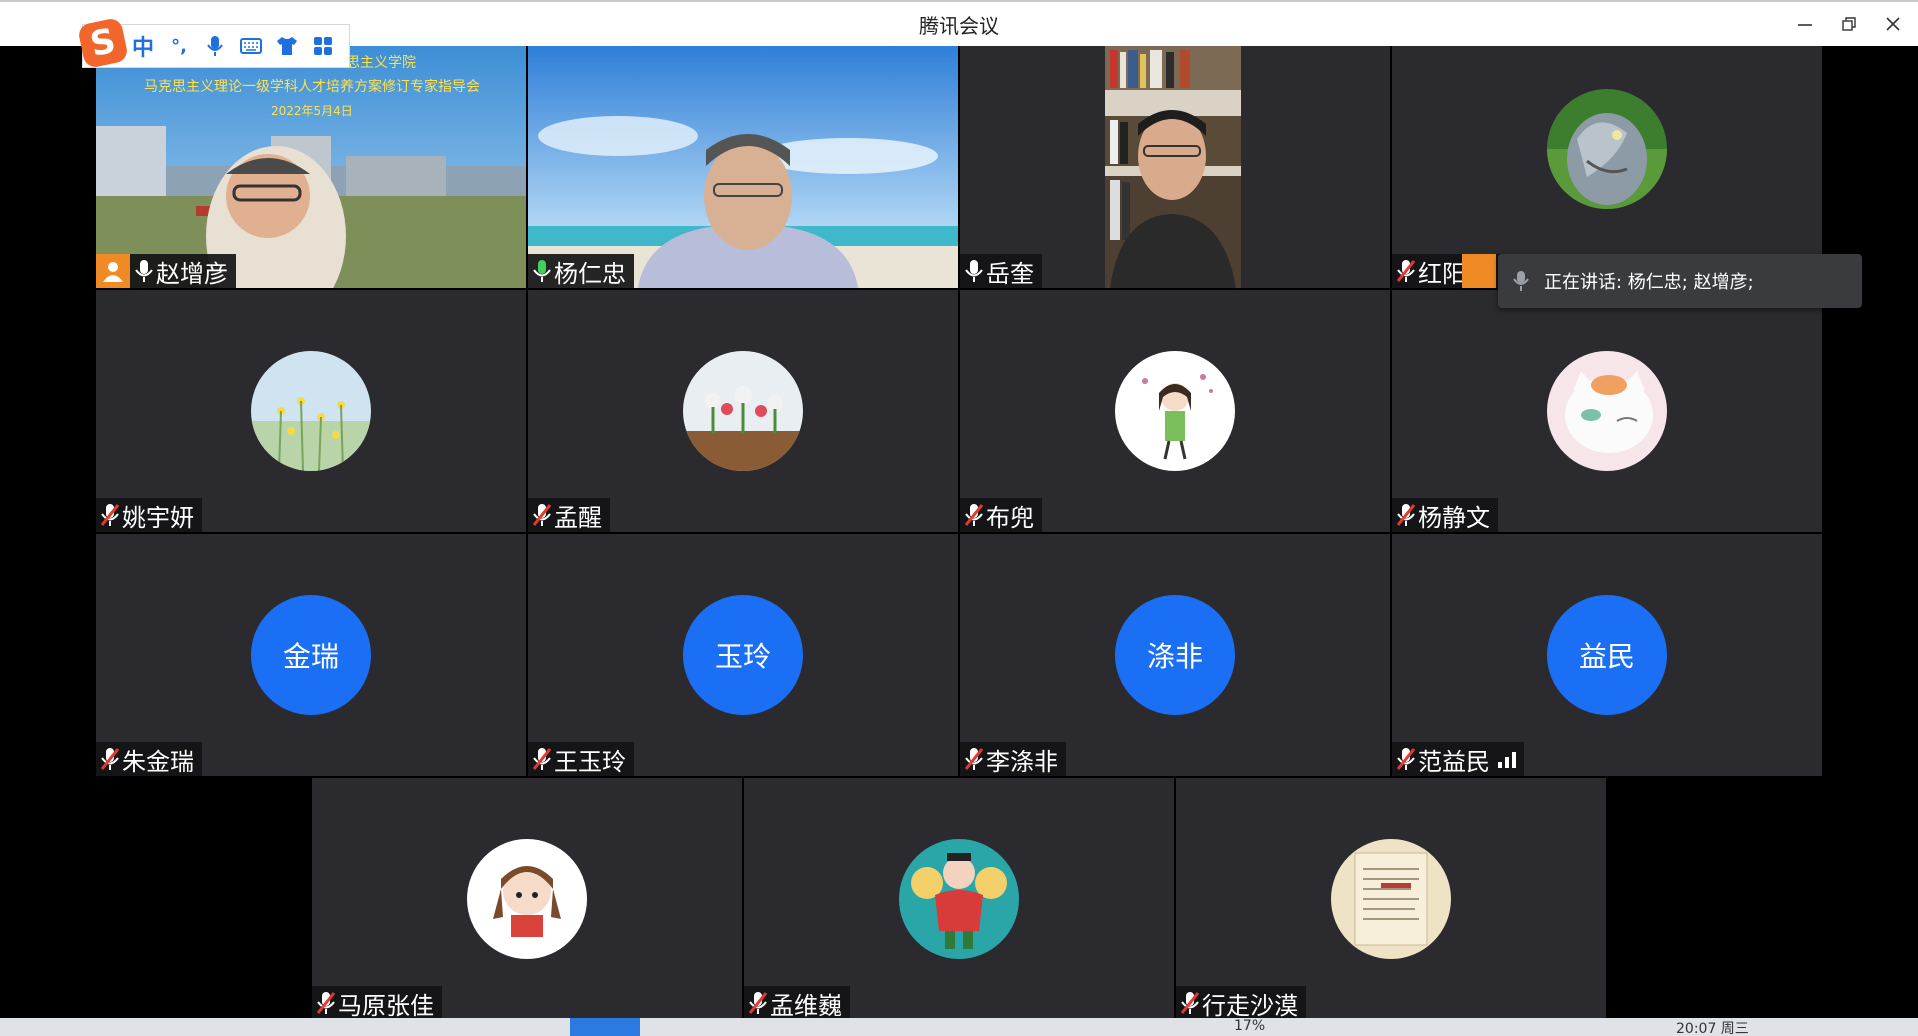  What do you see at coordinates (1607, 149) in the screenshot?
I see `avatar-bird` at bounding box center [1607, 149].